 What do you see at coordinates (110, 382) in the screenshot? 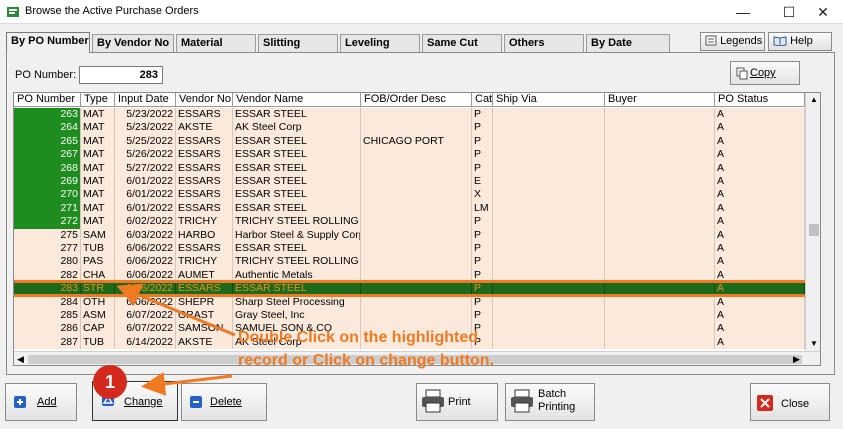
I see `step-badge: 1` at bounding box center [110, 382].